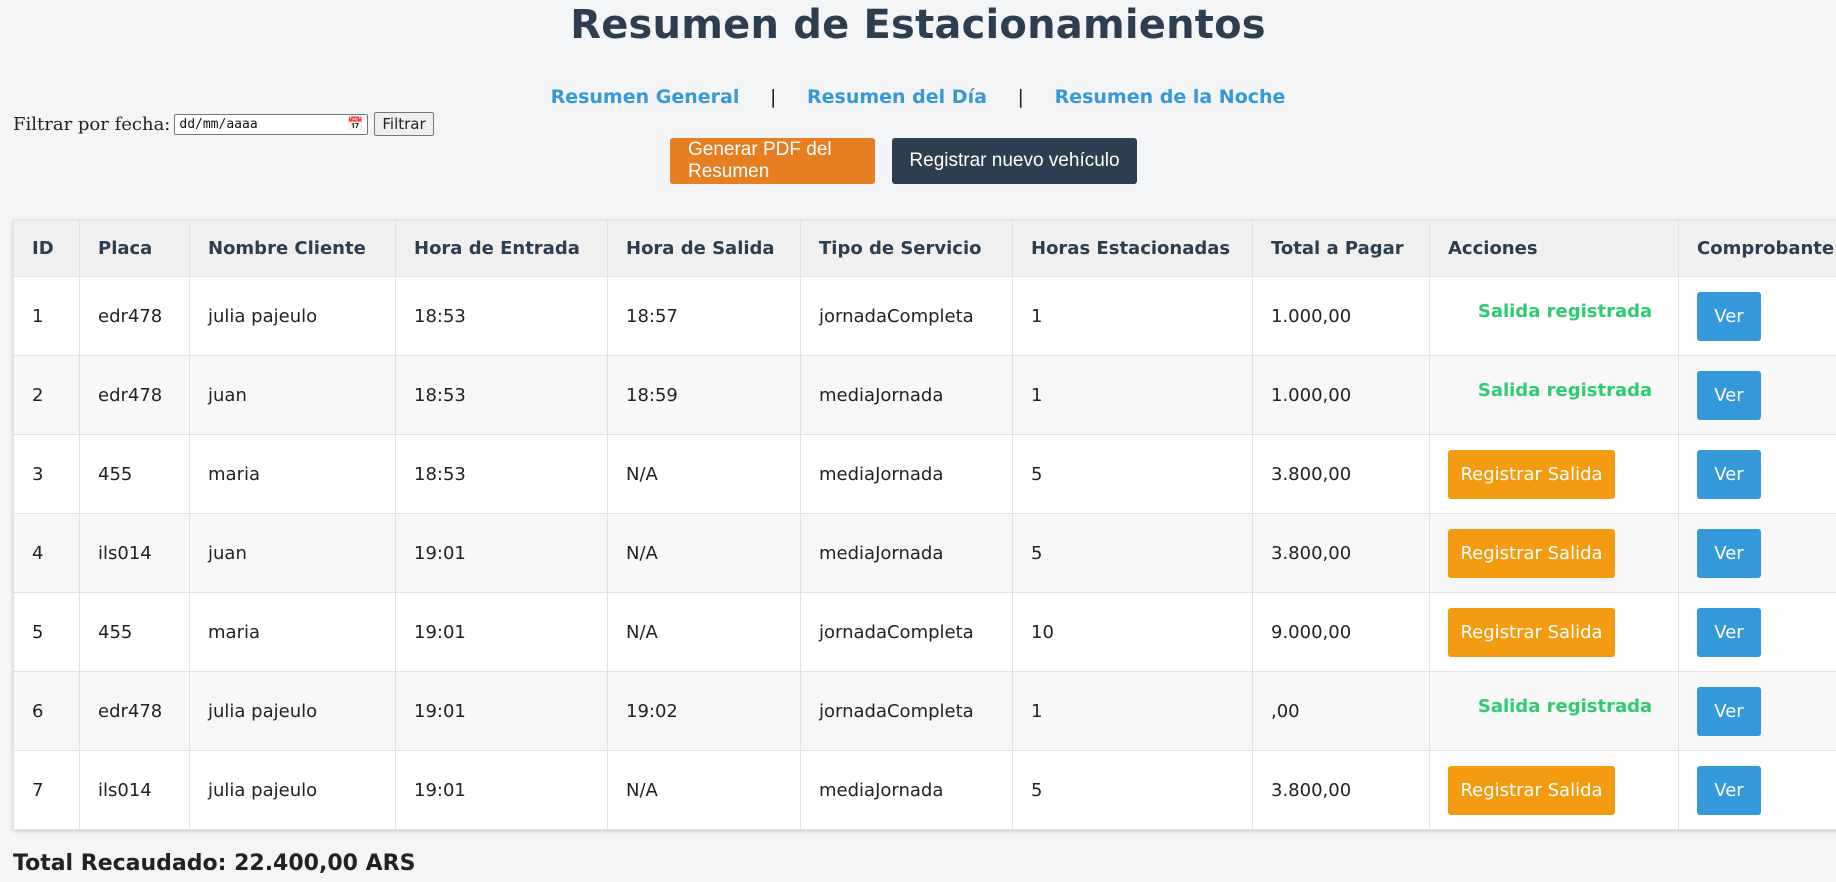 The width and height of the screenshot is (1836, 882). What do you see at coordinates (1757, 248) in the screenshot?
I see `header-comprobante: Comprobante` at bounding box center [1757, 248].